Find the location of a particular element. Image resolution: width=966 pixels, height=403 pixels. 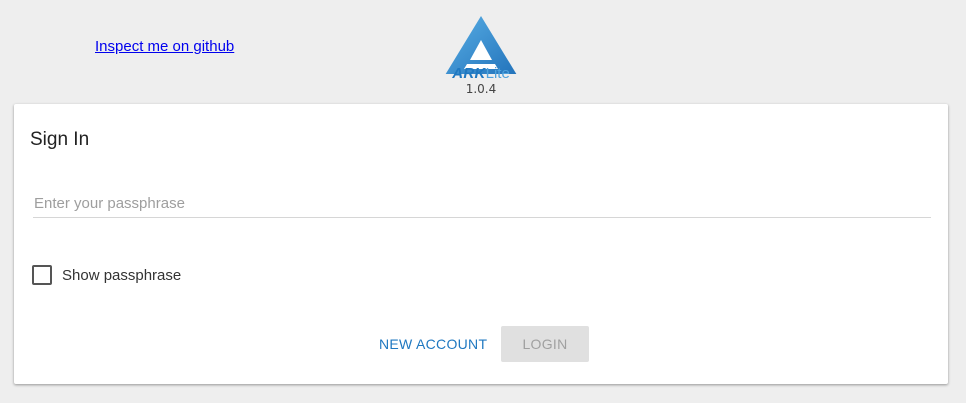

signin-title: Sign In is located at coordinates (60, 139).